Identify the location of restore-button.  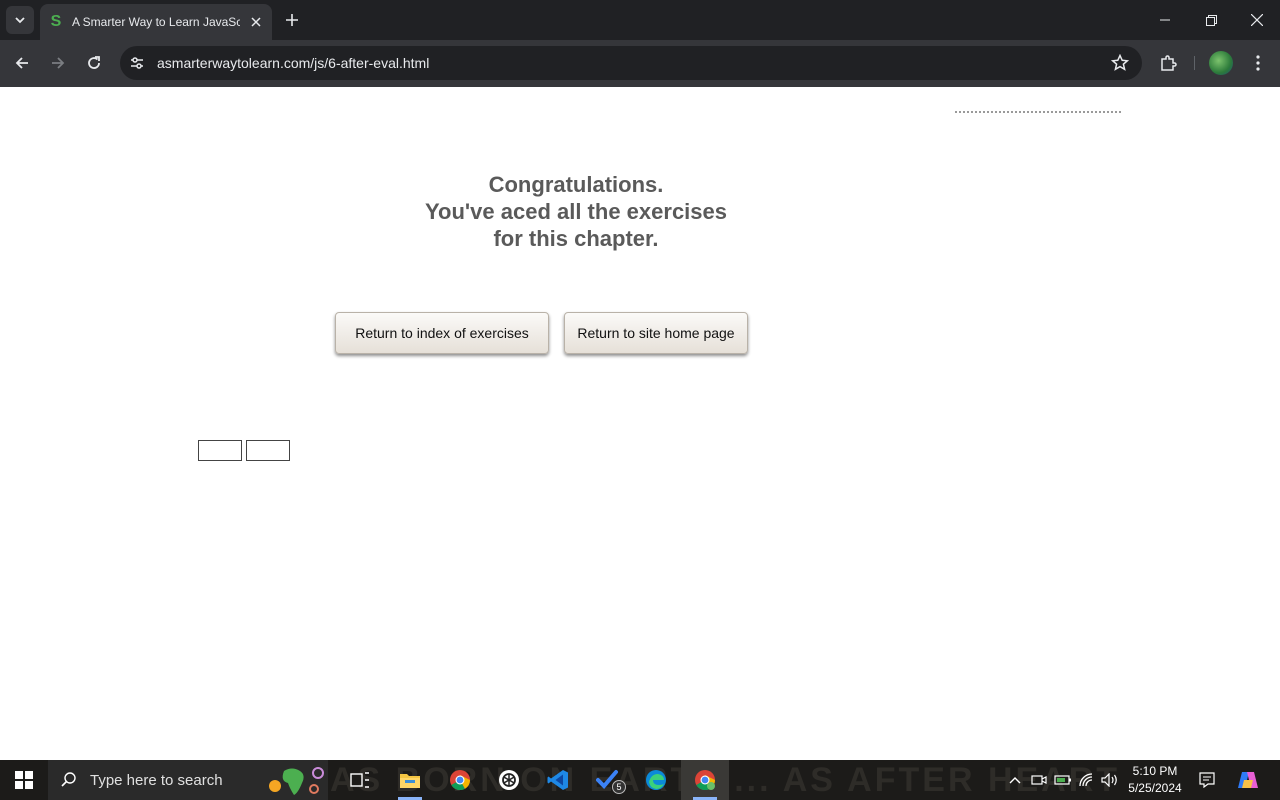
(1211, 20).